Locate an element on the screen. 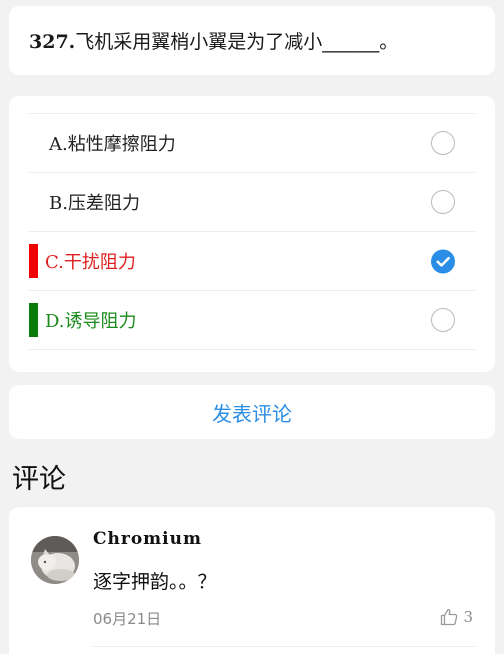 Image resolution: width=504 pixels, height=654 pixels. question-number: 327. is located at coordinates (52, 42).